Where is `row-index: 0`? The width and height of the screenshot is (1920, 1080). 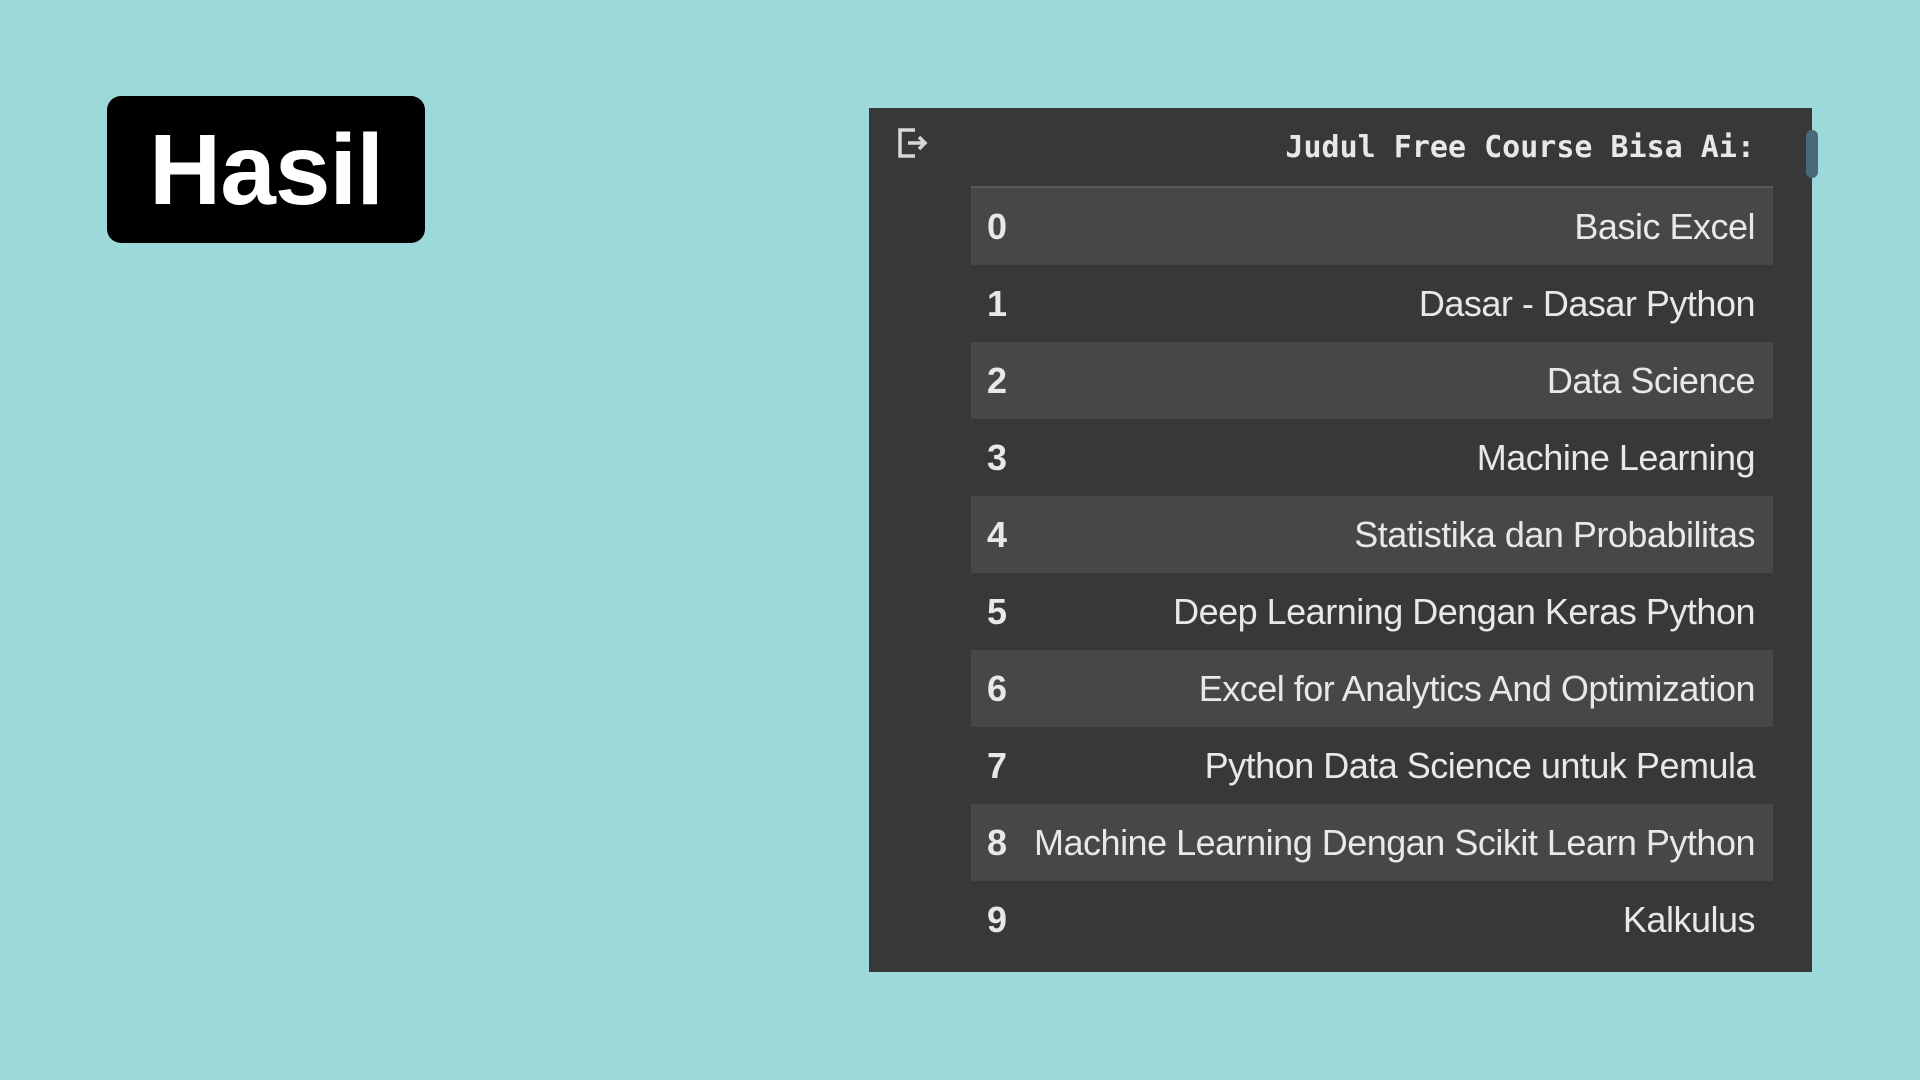 row-index: 0 is located at coordinates (997, 226).